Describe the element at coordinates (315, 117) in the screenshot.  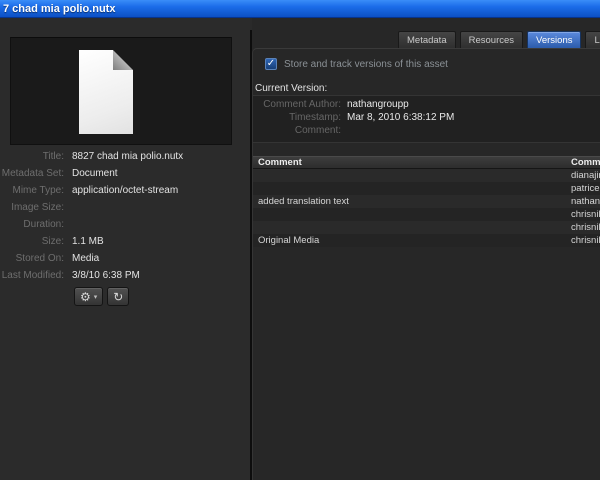
I see `timestamp-label: Timestamp:` at that location.